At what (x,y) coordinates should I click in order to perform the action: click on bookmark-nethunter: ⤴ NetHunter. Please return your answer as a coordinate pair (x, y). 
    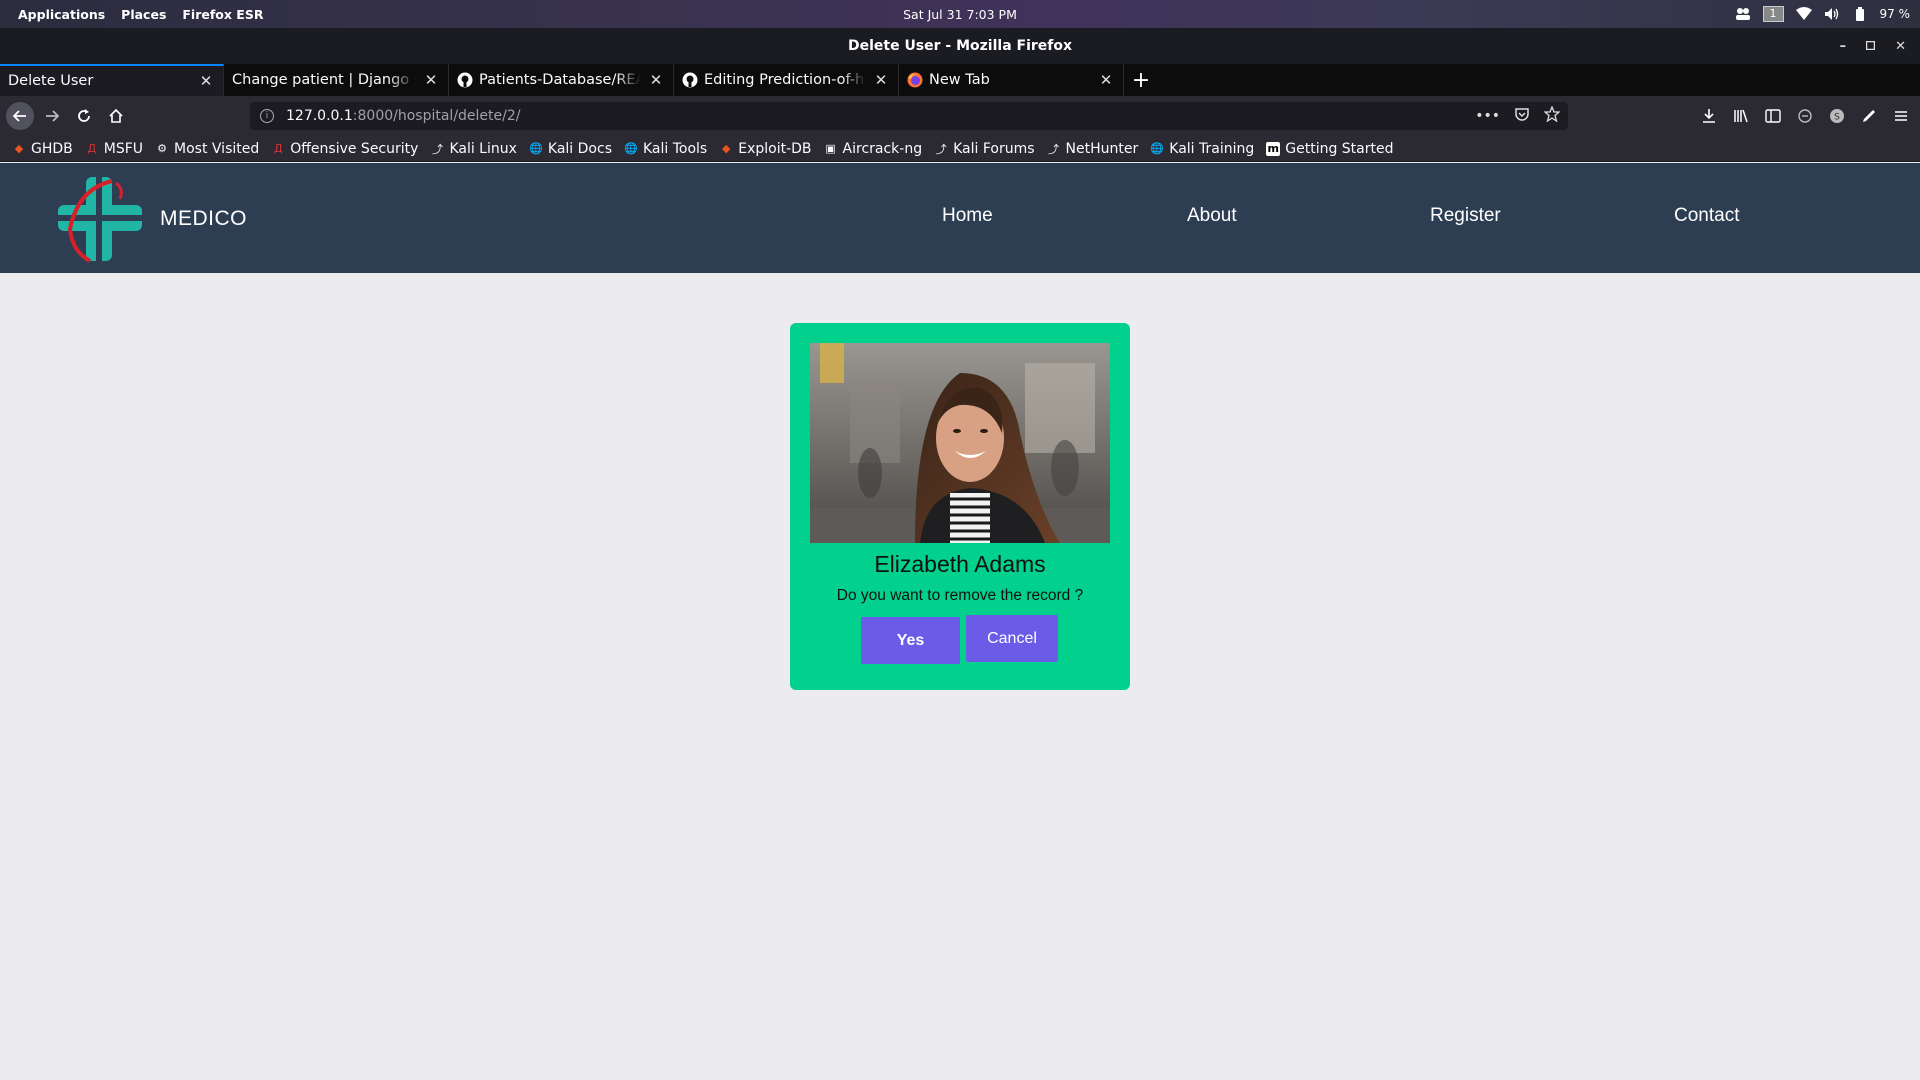
    Looking at the image, I should click on (1092, 149).